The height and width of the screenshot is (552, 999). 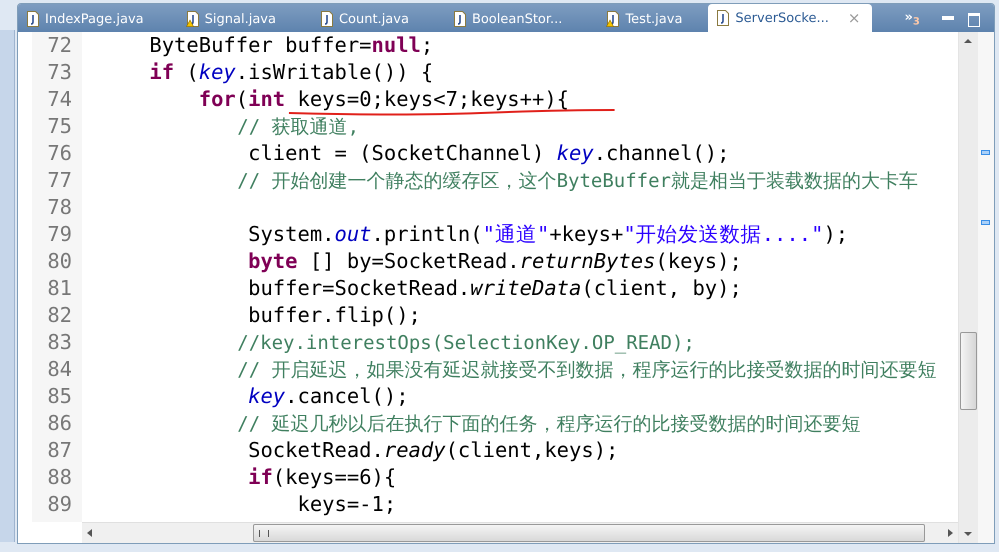 I want to click on line-number: 88, so click(x=59, y=477).